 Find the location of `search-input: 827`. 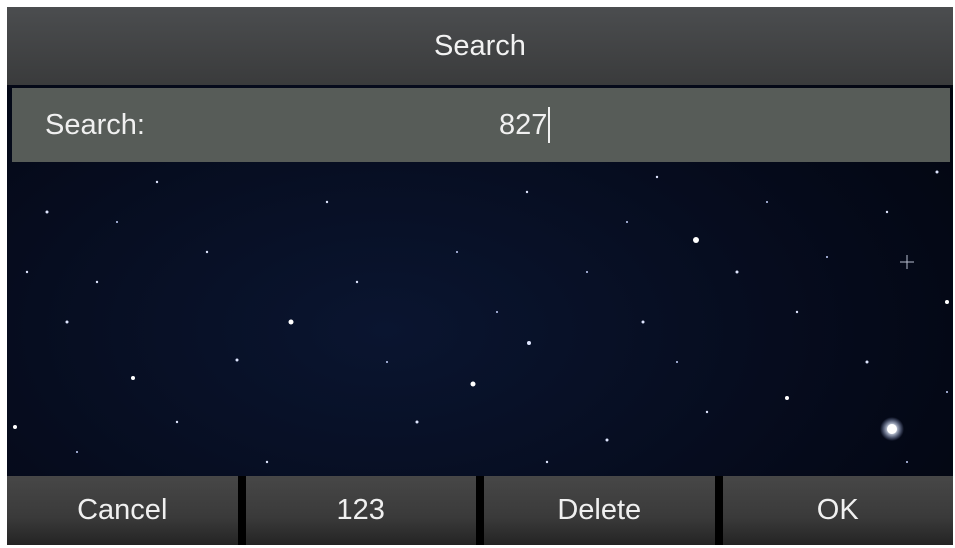

search-input: 827 is located at coordinates (525, 125).